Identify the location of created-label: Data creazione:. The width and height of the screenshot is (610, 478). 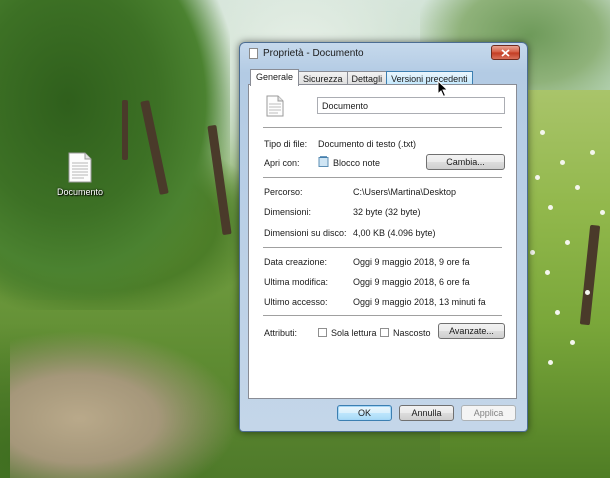
(296, 262).